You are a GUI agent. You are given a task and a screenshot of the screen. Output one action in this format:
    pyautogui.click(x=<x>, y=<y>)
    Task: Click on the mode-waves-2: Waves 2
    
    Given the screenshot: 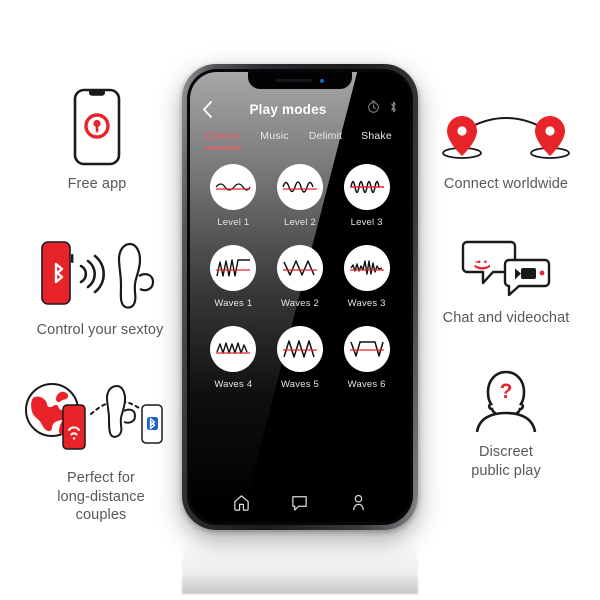 What is the action you would take?
    pyautogui.click(x=300, y=277)
    